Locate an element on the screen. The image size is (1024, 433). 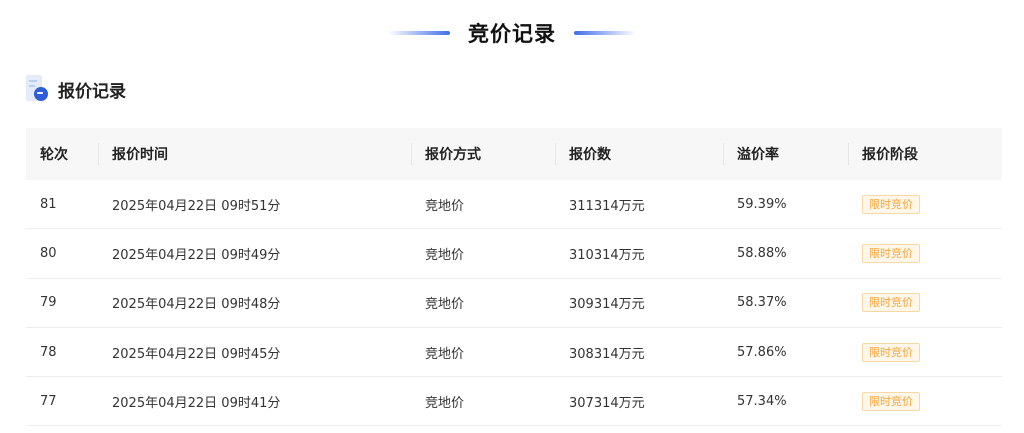
cell-time: 2025年04月22日 09时45分 is located at coordinates (196, 354).